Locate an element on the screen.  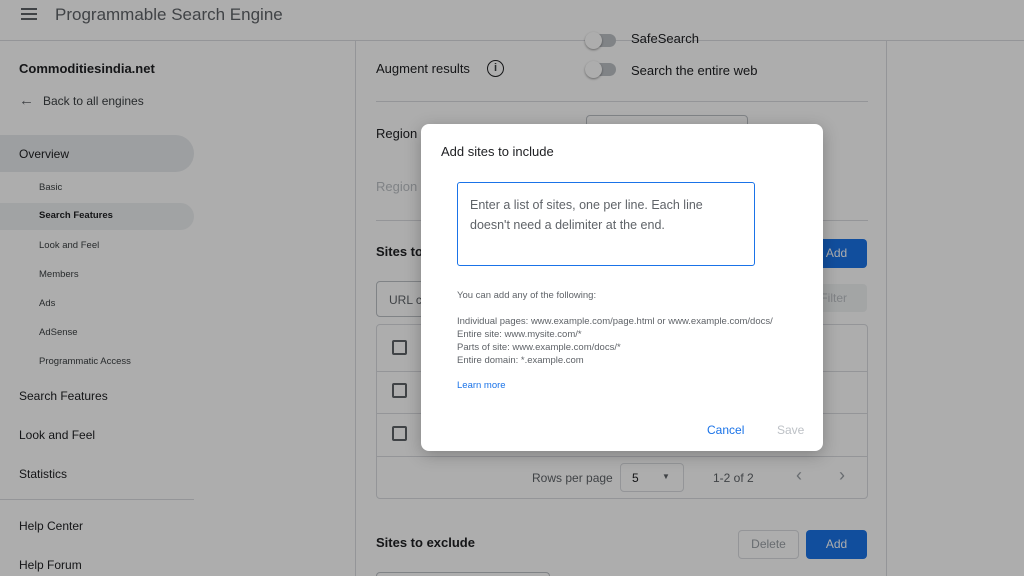
learn-more-link: Learn more is located at coordinates (481, 385).